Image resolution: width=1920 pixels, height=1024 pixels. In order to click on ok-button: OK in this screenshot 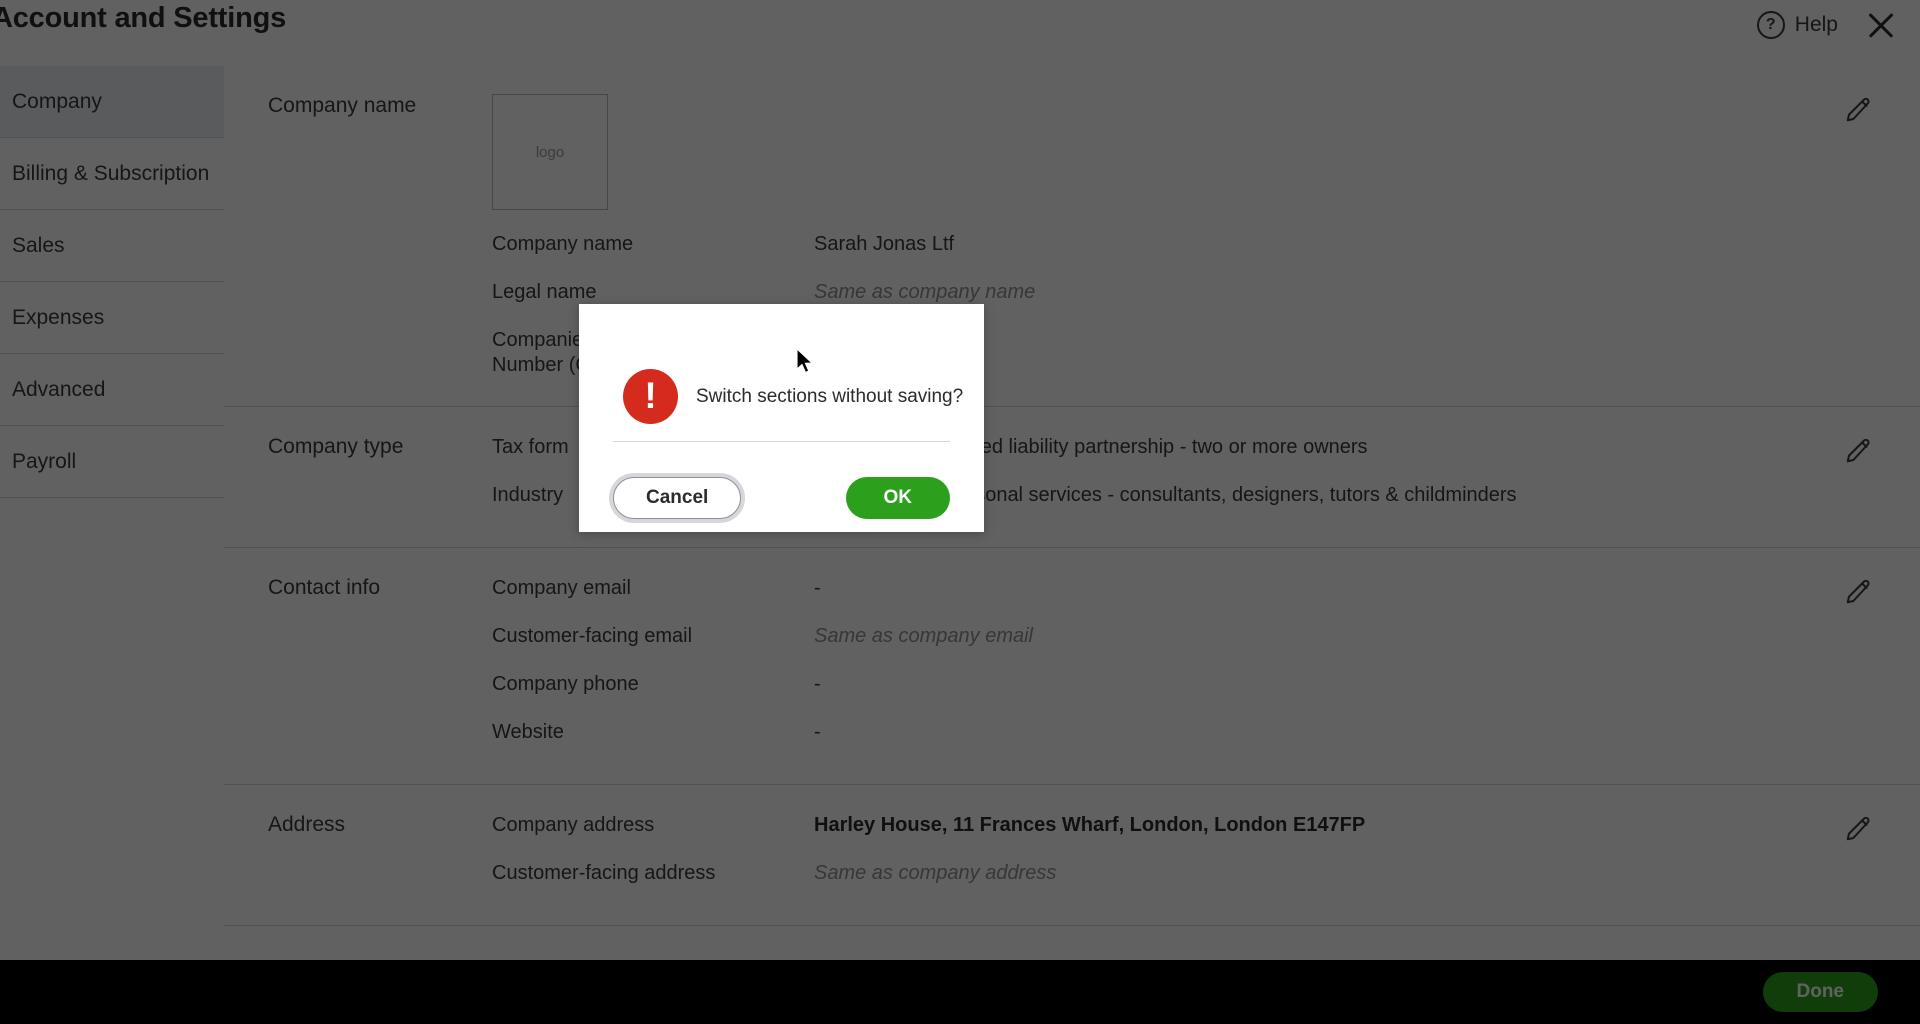, I will do `click(897, 498)`.